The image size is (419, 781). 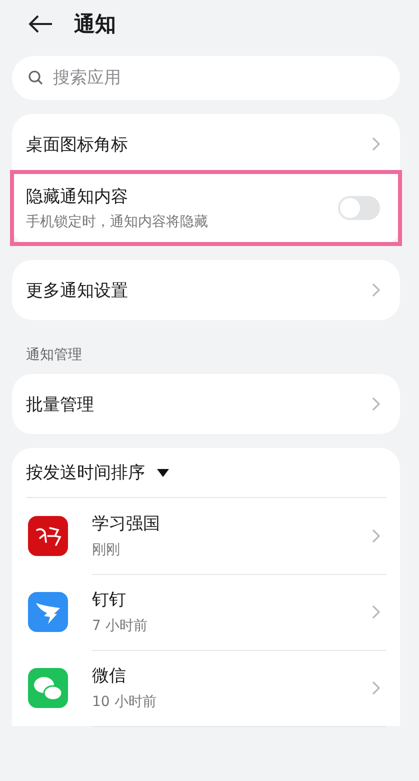 What do you see at coordinates (117, 222) in the screenshot?
I see `setting-description: 手机锁定时，通知内容将隐藏` at bounding box center [117, 222].